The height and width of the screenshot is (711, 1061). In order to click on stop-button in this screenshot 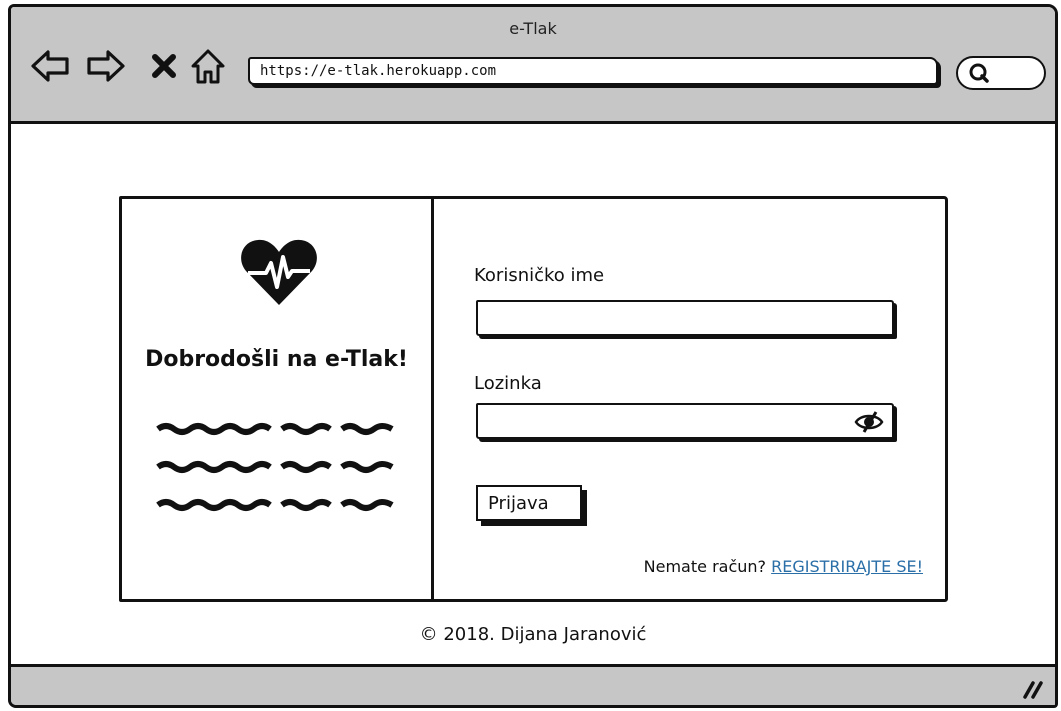, I will do `click(164, 66)`.